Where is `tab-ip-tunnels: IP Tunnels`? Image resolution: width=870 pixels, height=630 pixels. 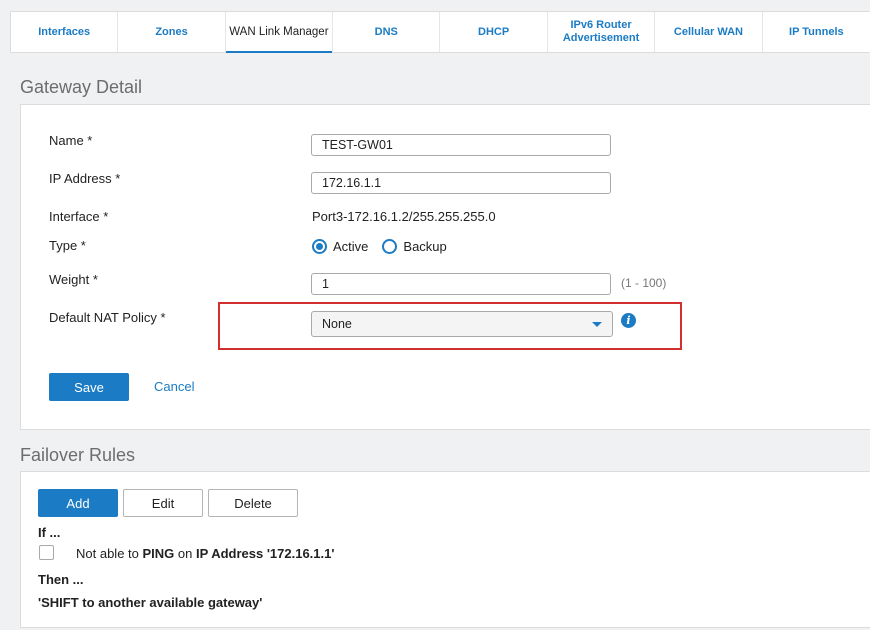
tab-ip-tunnels: IP Tunnels is located at coordinates (816, 32).